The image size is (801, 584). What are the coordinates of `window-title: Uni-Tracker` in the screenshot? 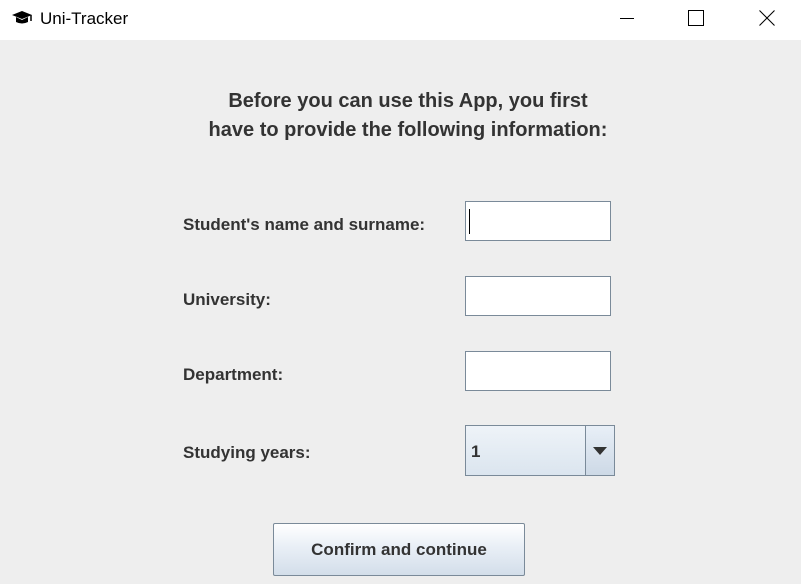 It's located at (84, 18).